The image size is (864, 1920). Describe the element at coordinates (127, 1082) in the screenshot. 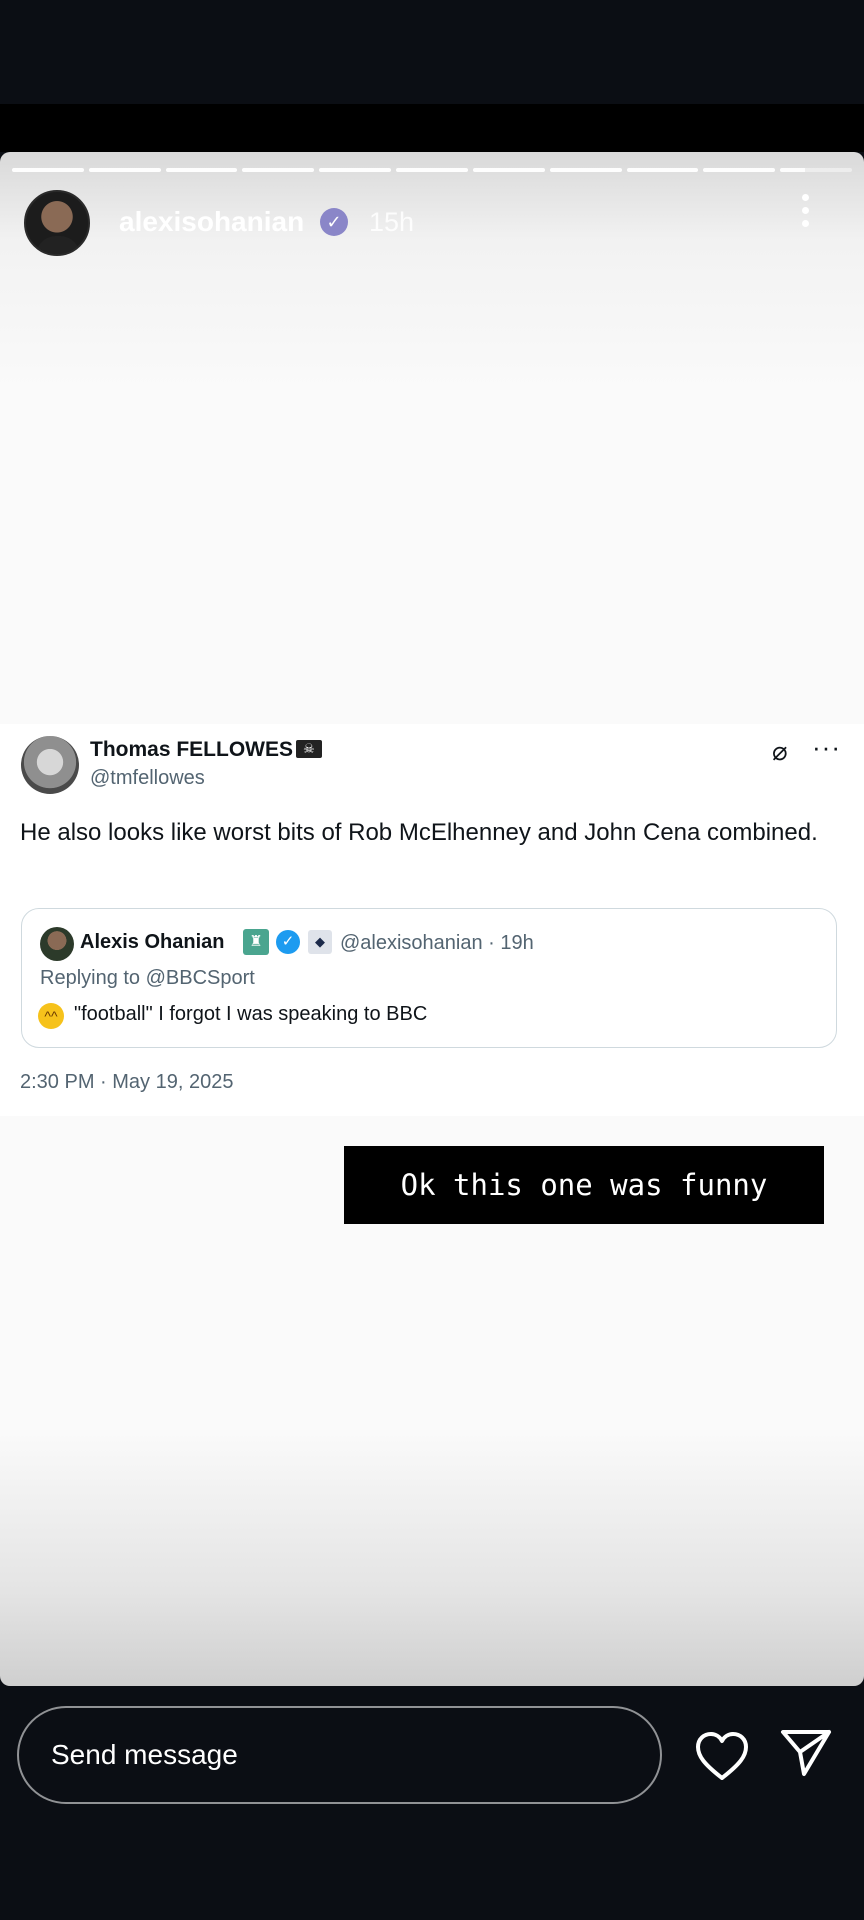

I see `tweet-timestamp: 2:30 PM · May 19, 2025` at that location.